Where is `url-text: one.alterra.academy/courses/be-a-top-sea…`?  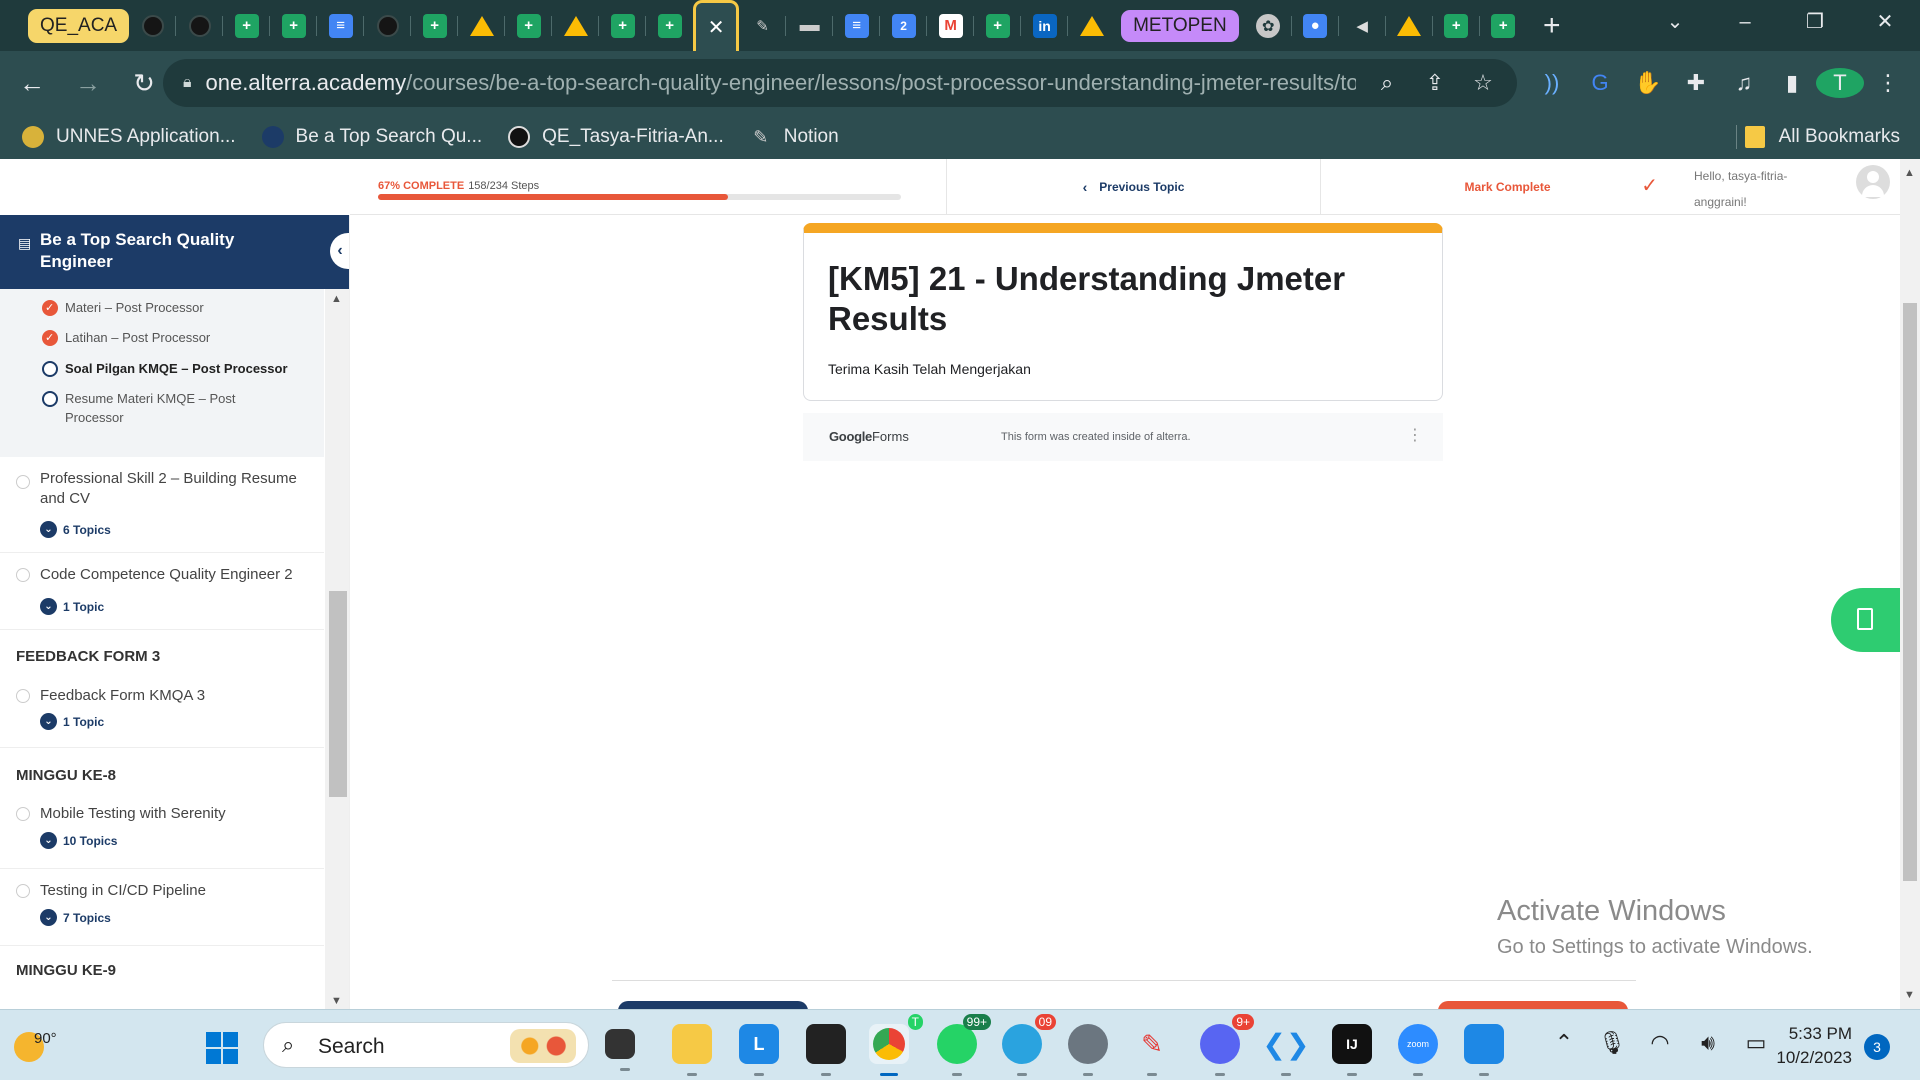
url-text: one.alterra.academy/courses/be-a-top-sea… is located at coordinates (781, 83).